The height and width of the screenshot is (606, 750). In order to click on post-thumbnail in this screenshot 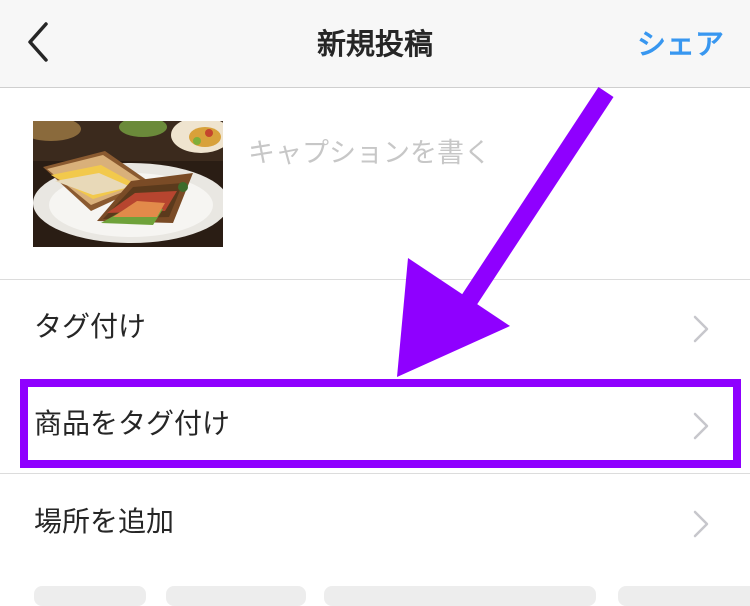, I will do `click(128, 184)`.